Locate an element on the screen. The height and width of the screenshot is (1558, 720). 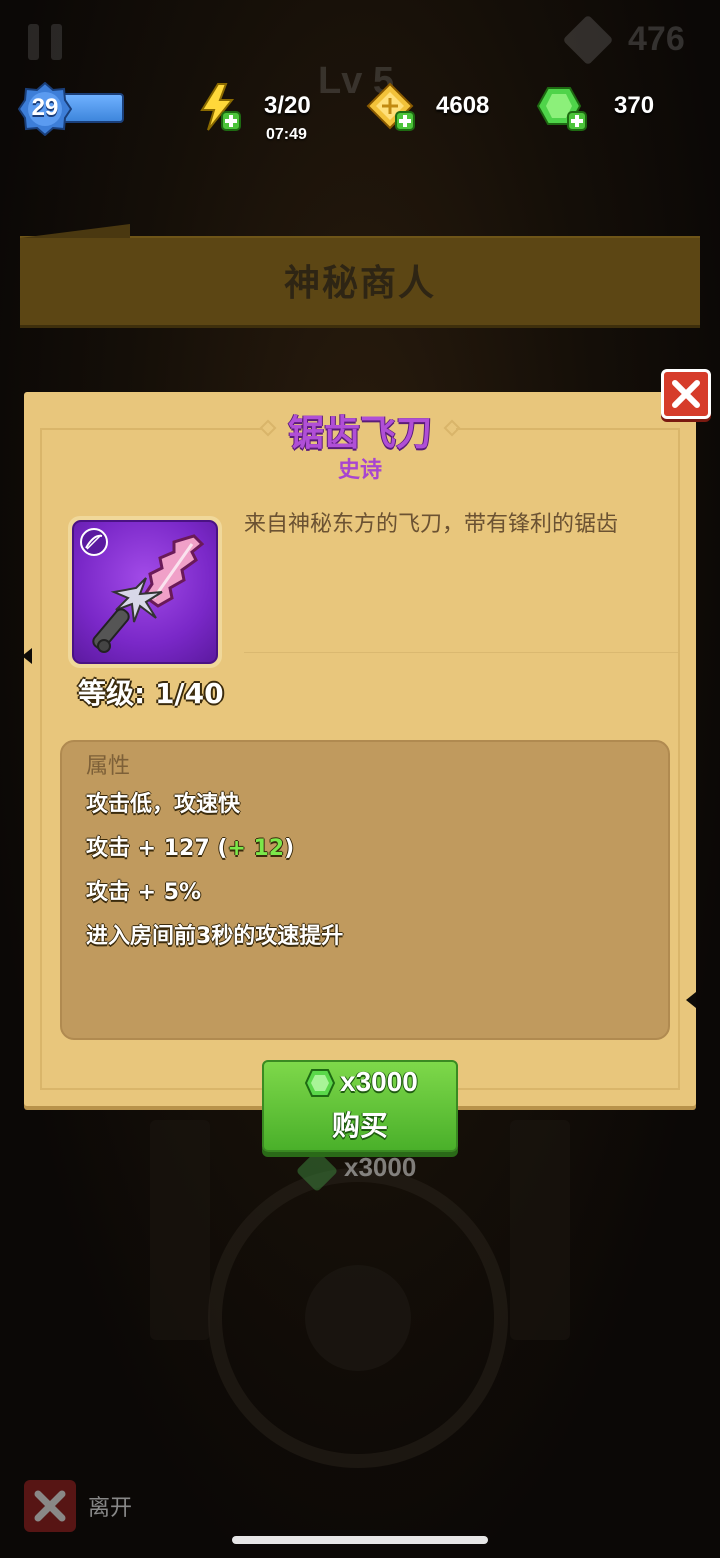
leave-label: 离开 is located at coordinates (110, 1506).